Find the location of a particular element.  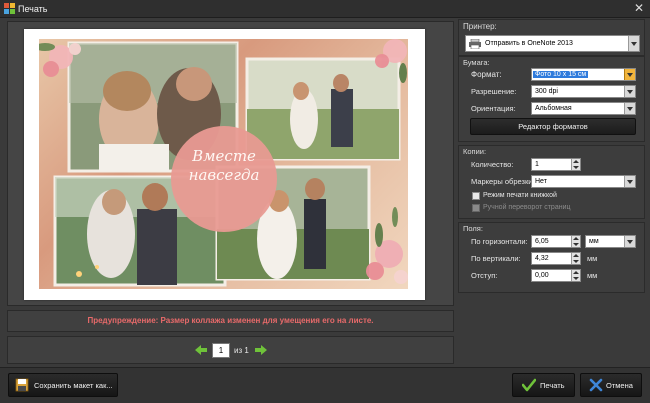

arrow-left-icon is located at coordinates (201, 350).